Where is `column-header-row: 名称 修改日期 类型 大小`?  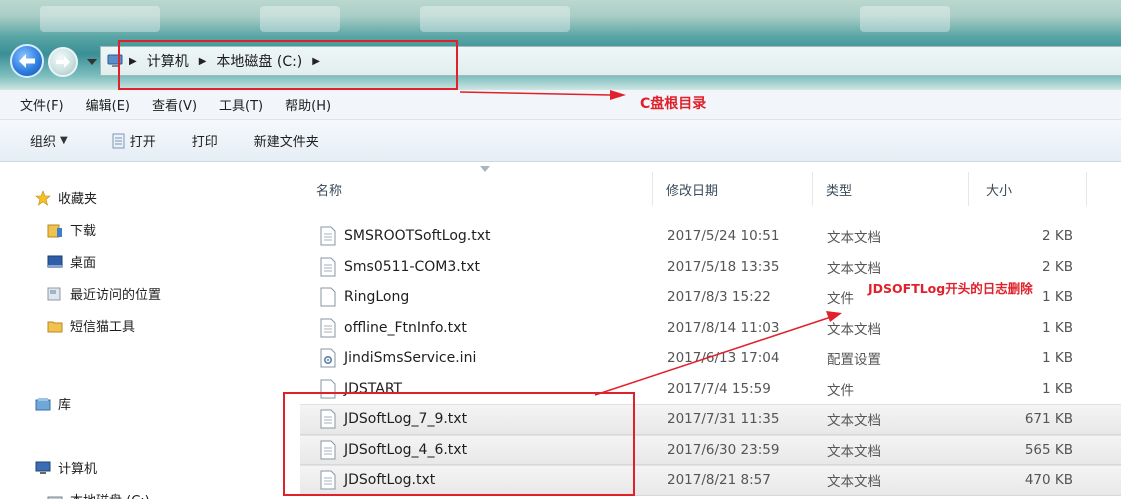 column-header-row: 名称 修改日期 类型 大小 is located at coordinates (710, 186).